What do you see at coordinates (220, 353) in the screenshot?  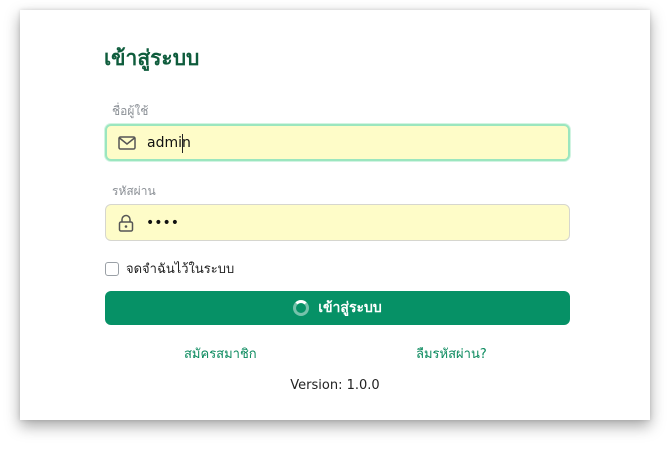 I see `register-link: สมัครสมาชิก` at bounding box center [220, 353].